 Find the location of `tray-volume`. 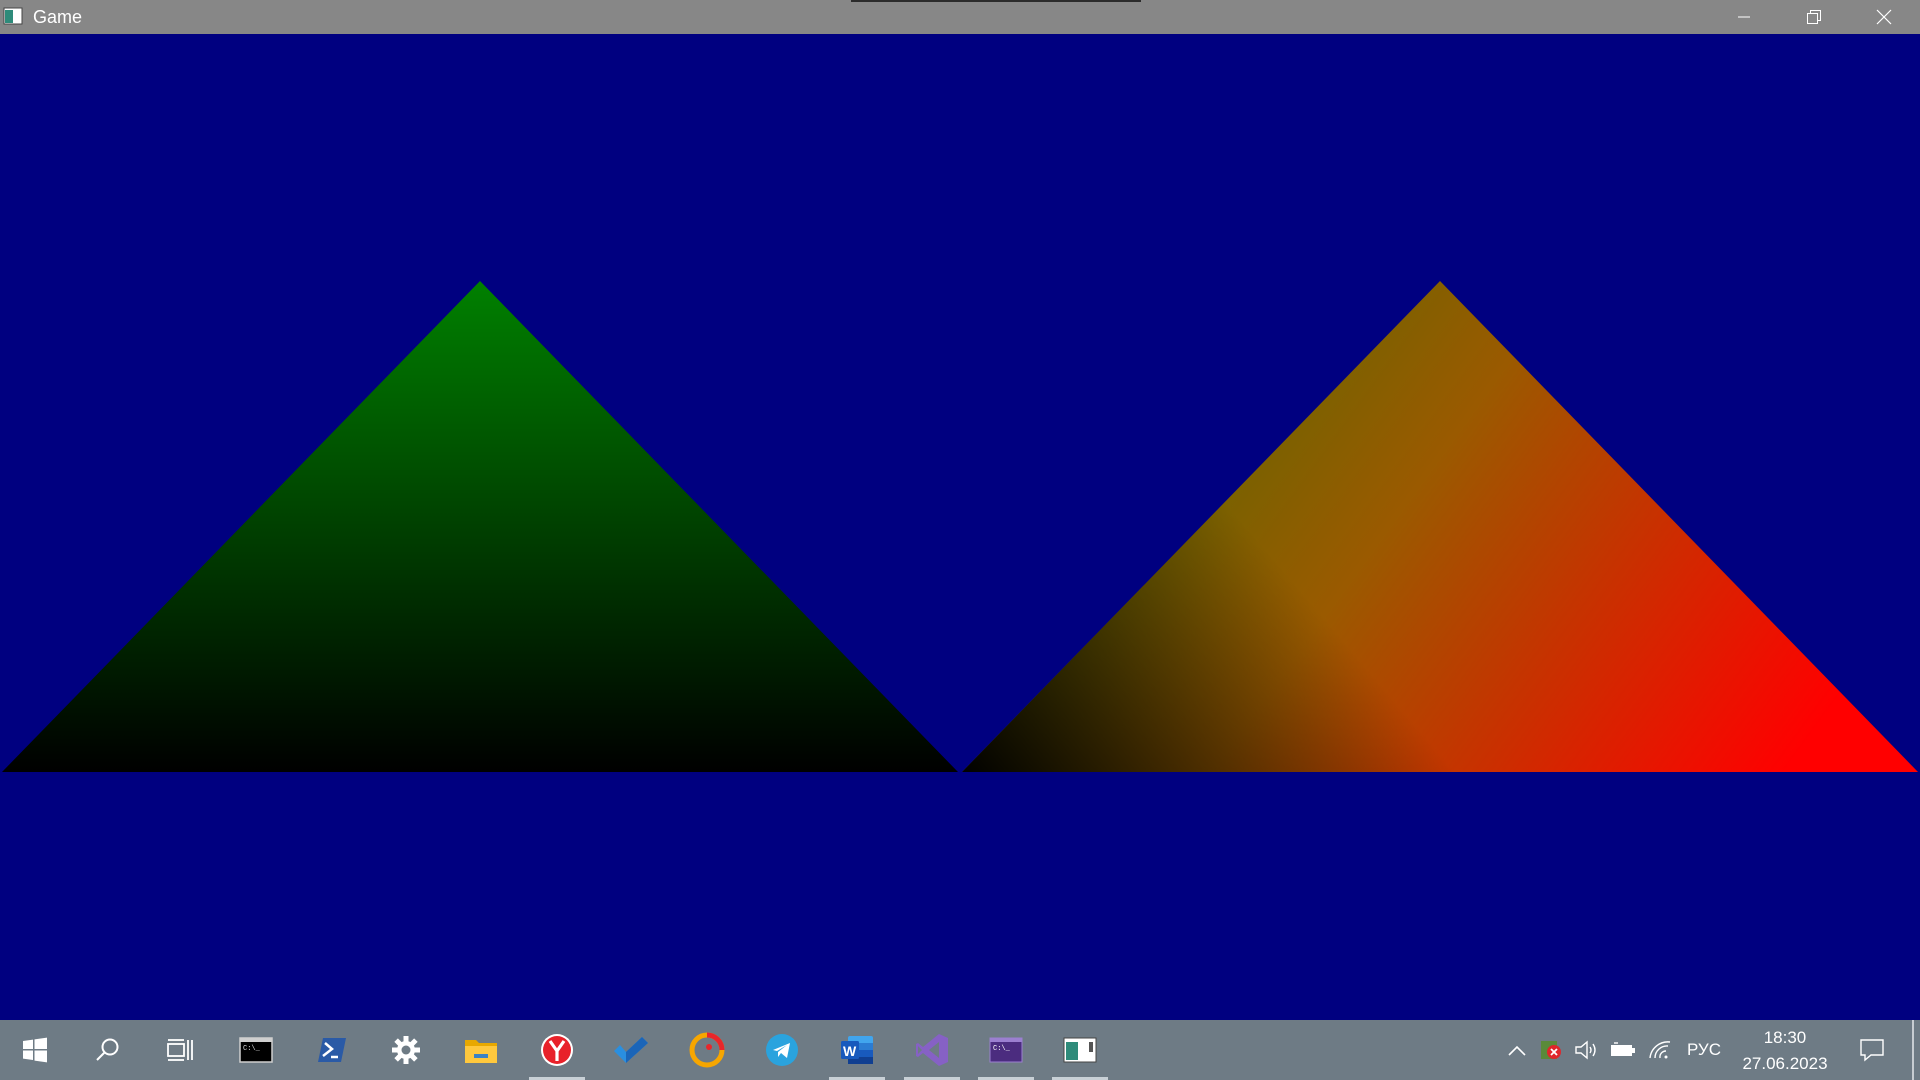

tray-volume is located at coordinates (1587, 1050).